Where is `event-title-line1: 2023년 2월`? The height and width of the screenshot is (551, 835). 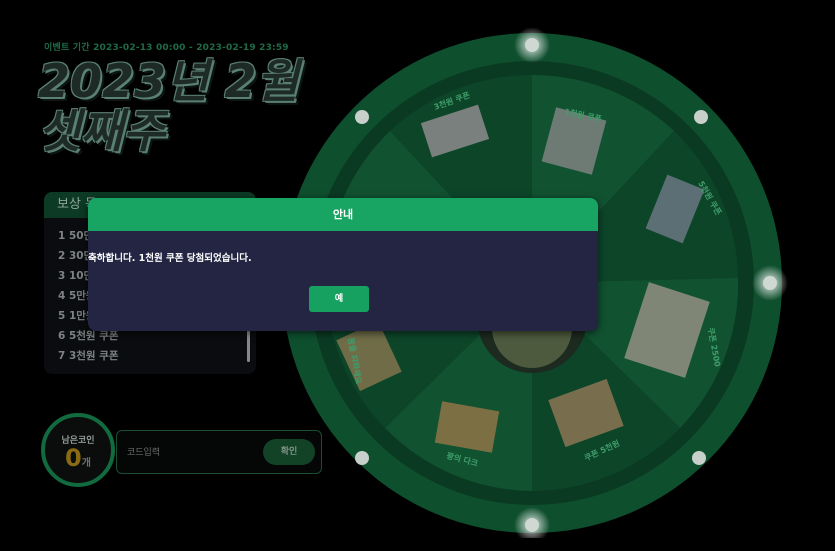
event-title-line1: 2023년 2월 is located at coordinates (168, 81).